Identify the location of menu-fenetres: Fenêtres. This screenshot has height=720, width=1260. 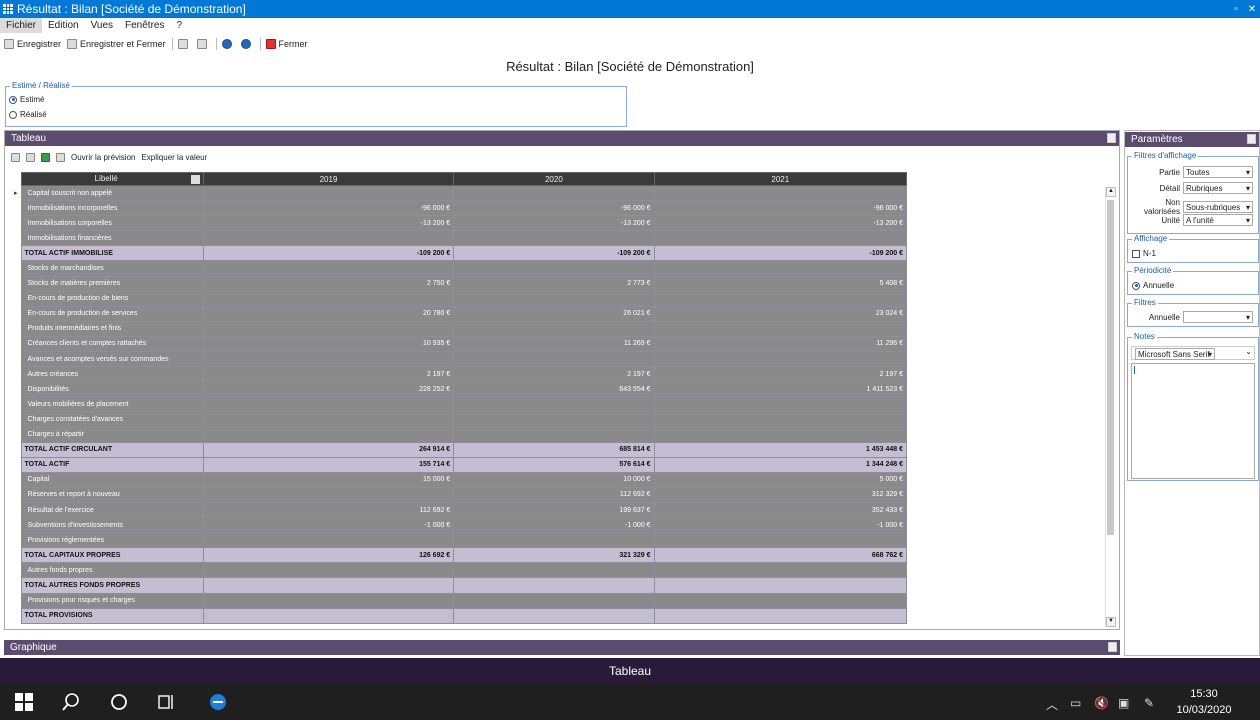
(144, 25).